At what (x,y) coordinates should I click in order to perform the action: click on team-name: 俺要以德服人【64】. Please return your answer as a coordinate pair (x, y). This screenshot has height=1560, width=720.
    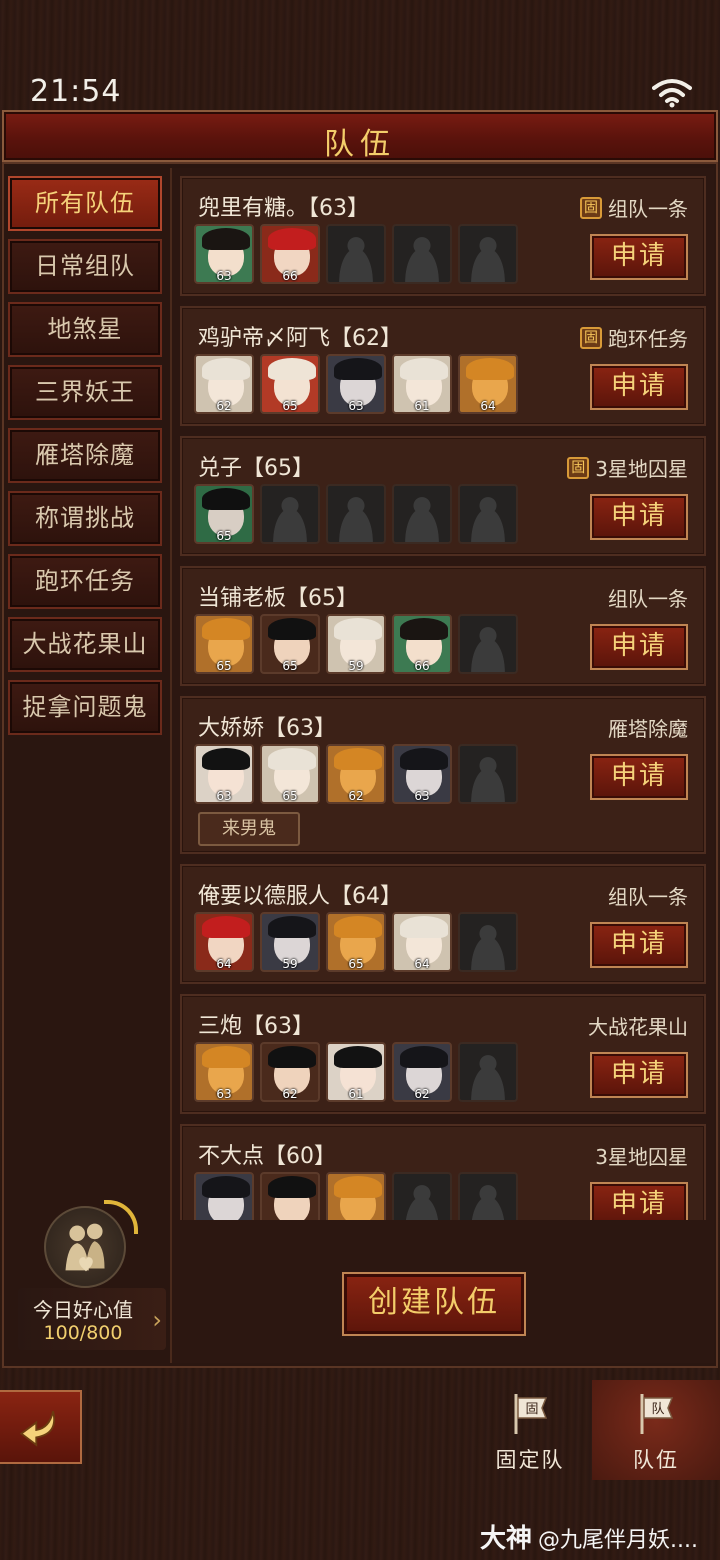
    Looking at the image, I should click on (300, 896).